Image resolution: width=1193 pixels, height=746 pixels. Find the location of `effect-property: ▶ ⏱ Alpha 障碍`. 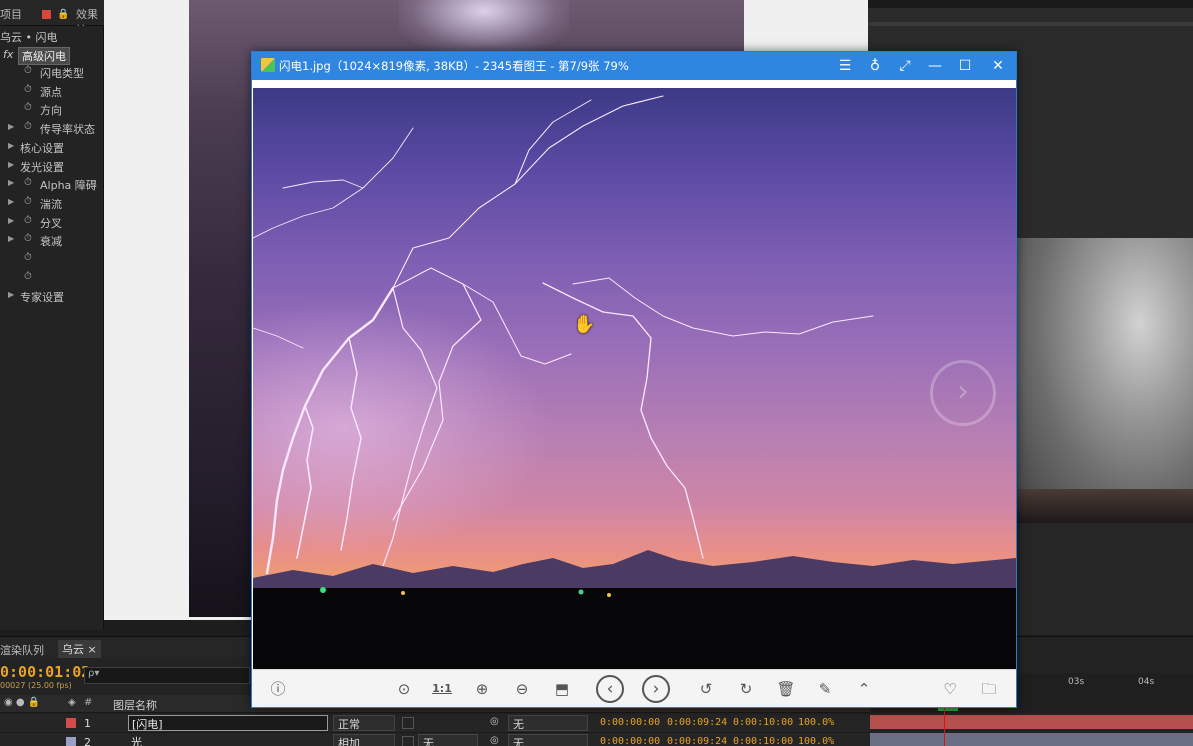

effect-property: ▶ ⏱ Alpha 障碍 is located at coordinates (52, 185).